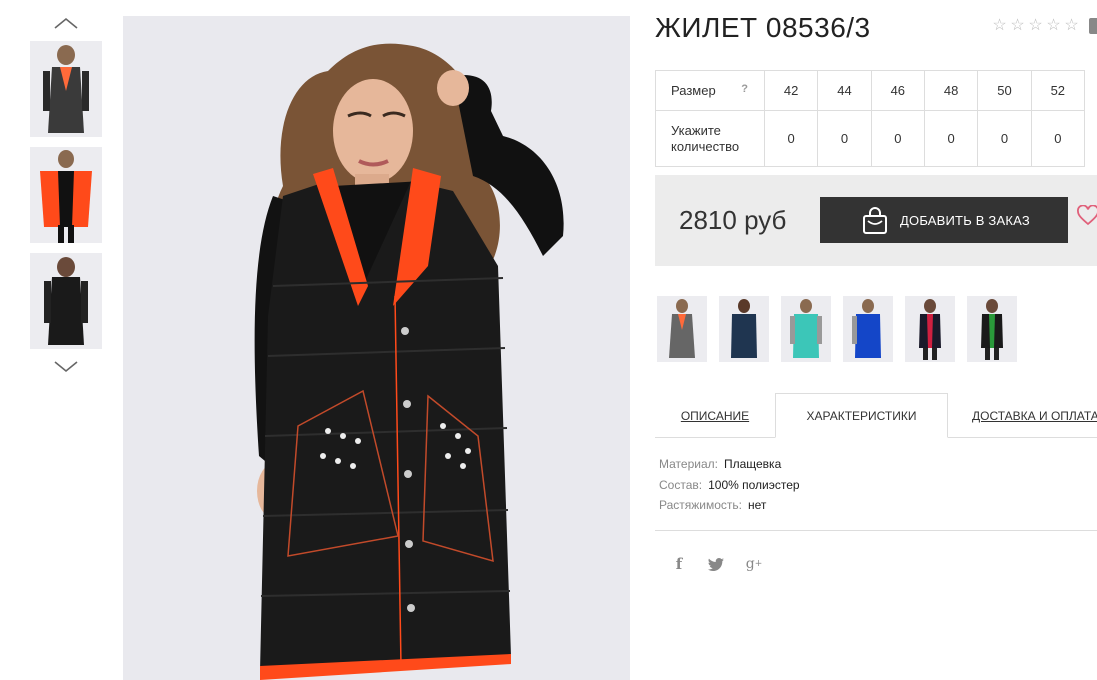 The image size is (1097, 680). Describe the element at coordinates (897, 90) in the screenshot. I see `size-value: 46` at that location.